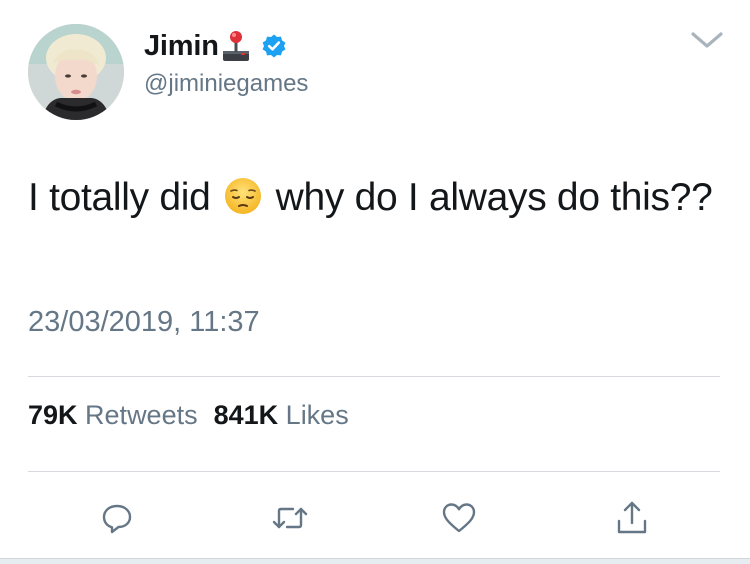 This screenshot has height=564, width=750. Describe the element at coordinates (181, 46) in the screenshot. I see `display-name: Jimin` at that location.